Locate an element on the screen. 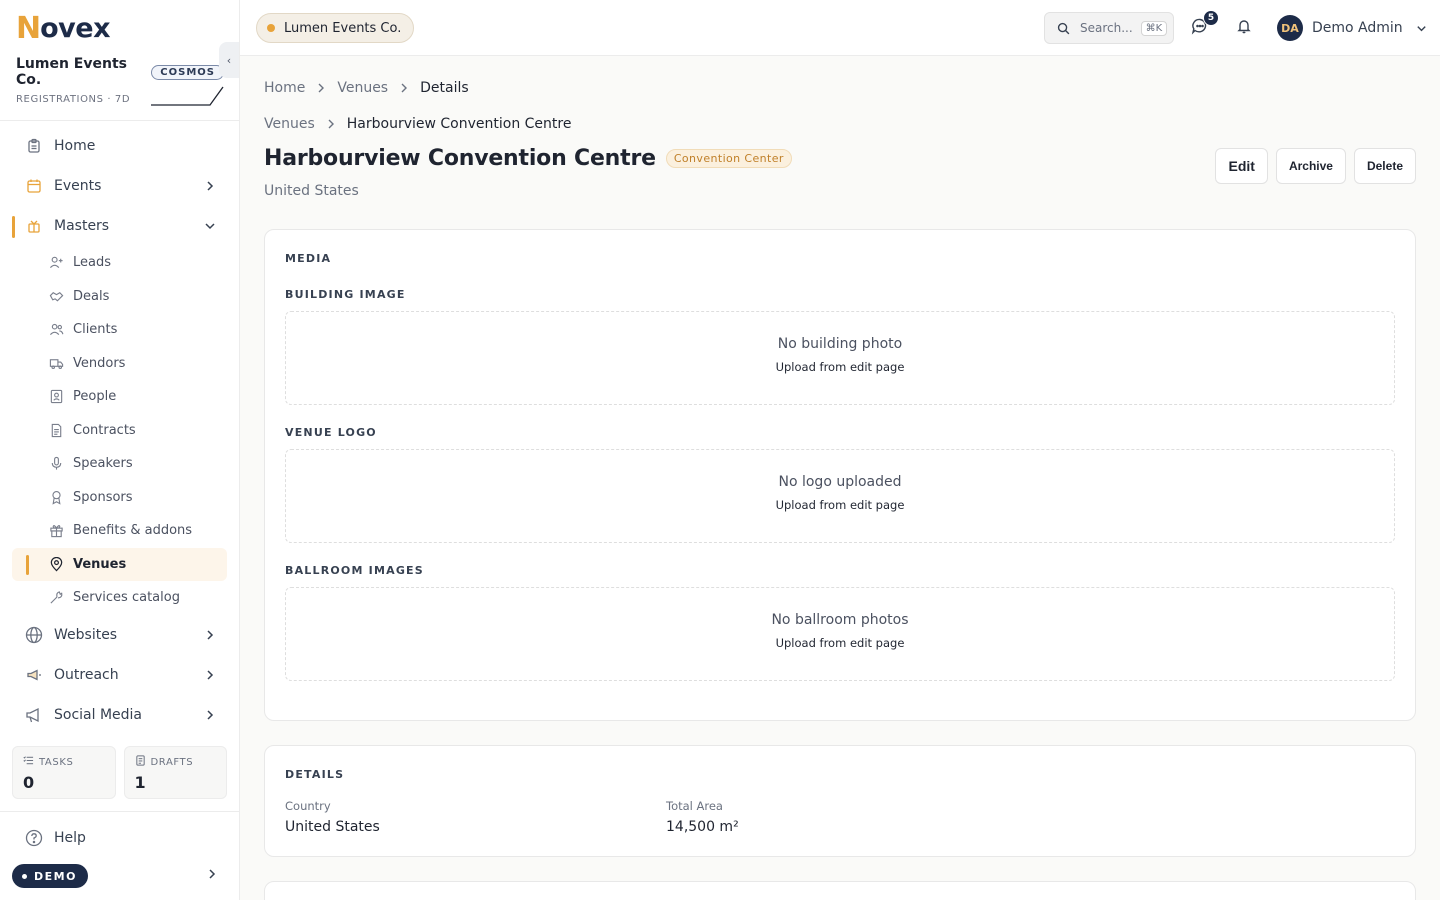 This screenshot has width=1440, height=900. collapse-sidebar-button: ‹ is located at coordinates (229, 60).